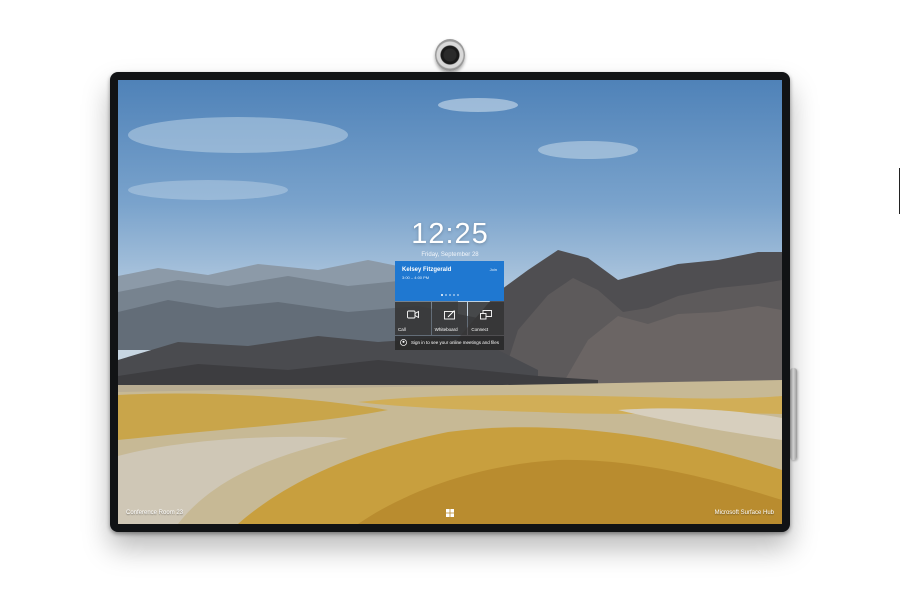 The width and height of the screenshot is (900, 600). Describe the element at coordinates (450, 513) in the screenshot. I see `windows-logo-icon` at that location.